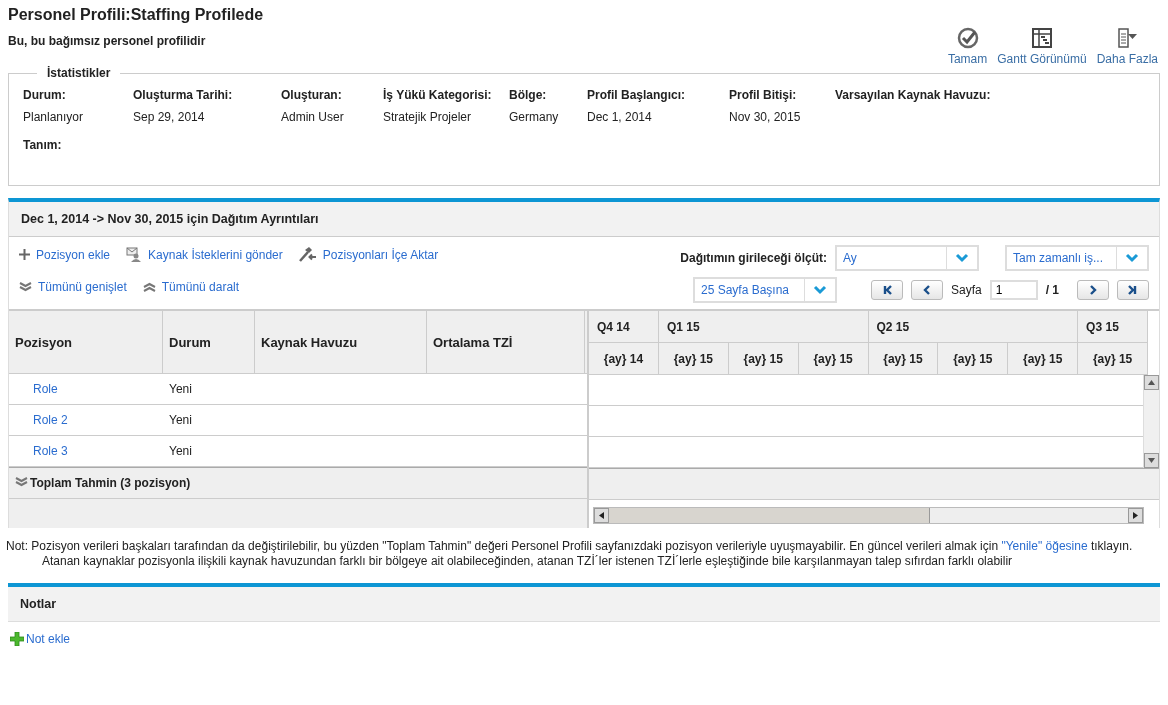 Image resolution: width=1168 pixels, height=705 pixels. I want to click on position-link: Role 3, so click(86, 451).